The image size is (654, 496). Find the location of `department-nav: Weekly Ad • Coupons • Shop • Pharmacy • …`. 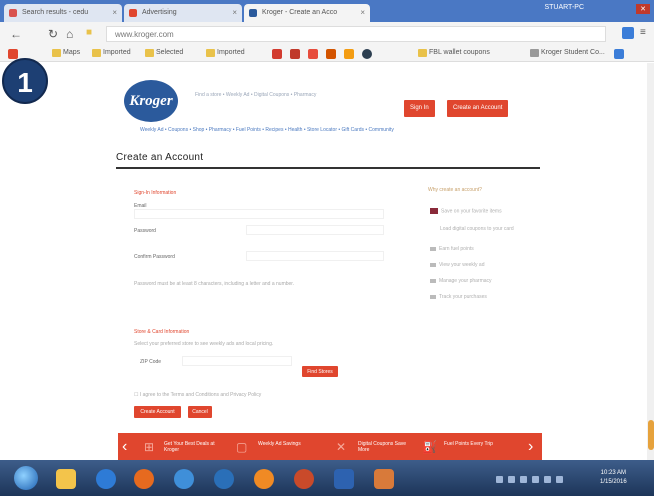

department-nav: Weekly Ad • Coupons • Shop • Pharmacy • … is located at coordinates (332, 130).